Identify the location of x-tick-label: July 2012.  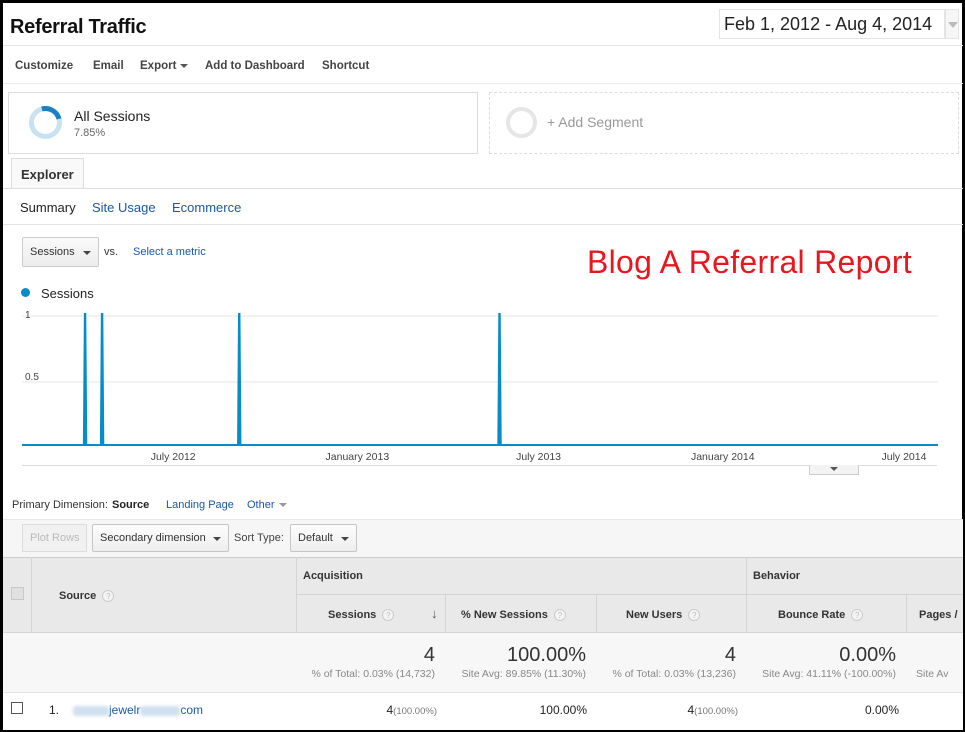
(173, 457).